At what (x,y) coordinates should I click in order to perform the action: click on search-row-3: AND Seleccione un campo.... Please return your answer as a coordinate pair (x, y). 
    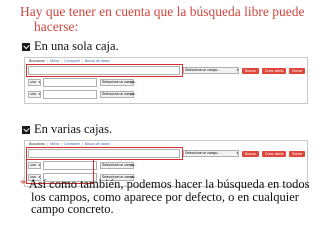
    Looking at the image, I should click on (82, 94).